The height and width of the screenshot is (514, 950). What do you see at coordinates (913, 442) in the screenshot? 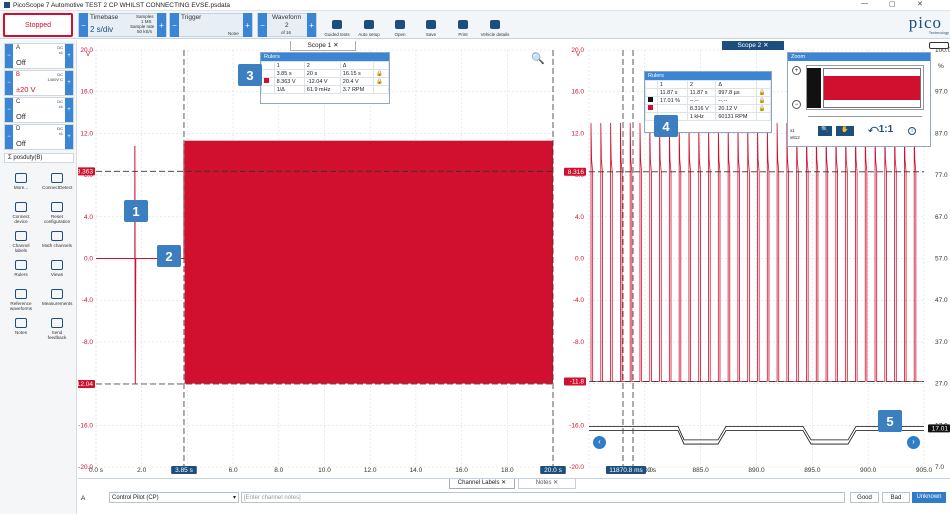
I see `scroll-right-button: ›` at bounding box center [913, 442].